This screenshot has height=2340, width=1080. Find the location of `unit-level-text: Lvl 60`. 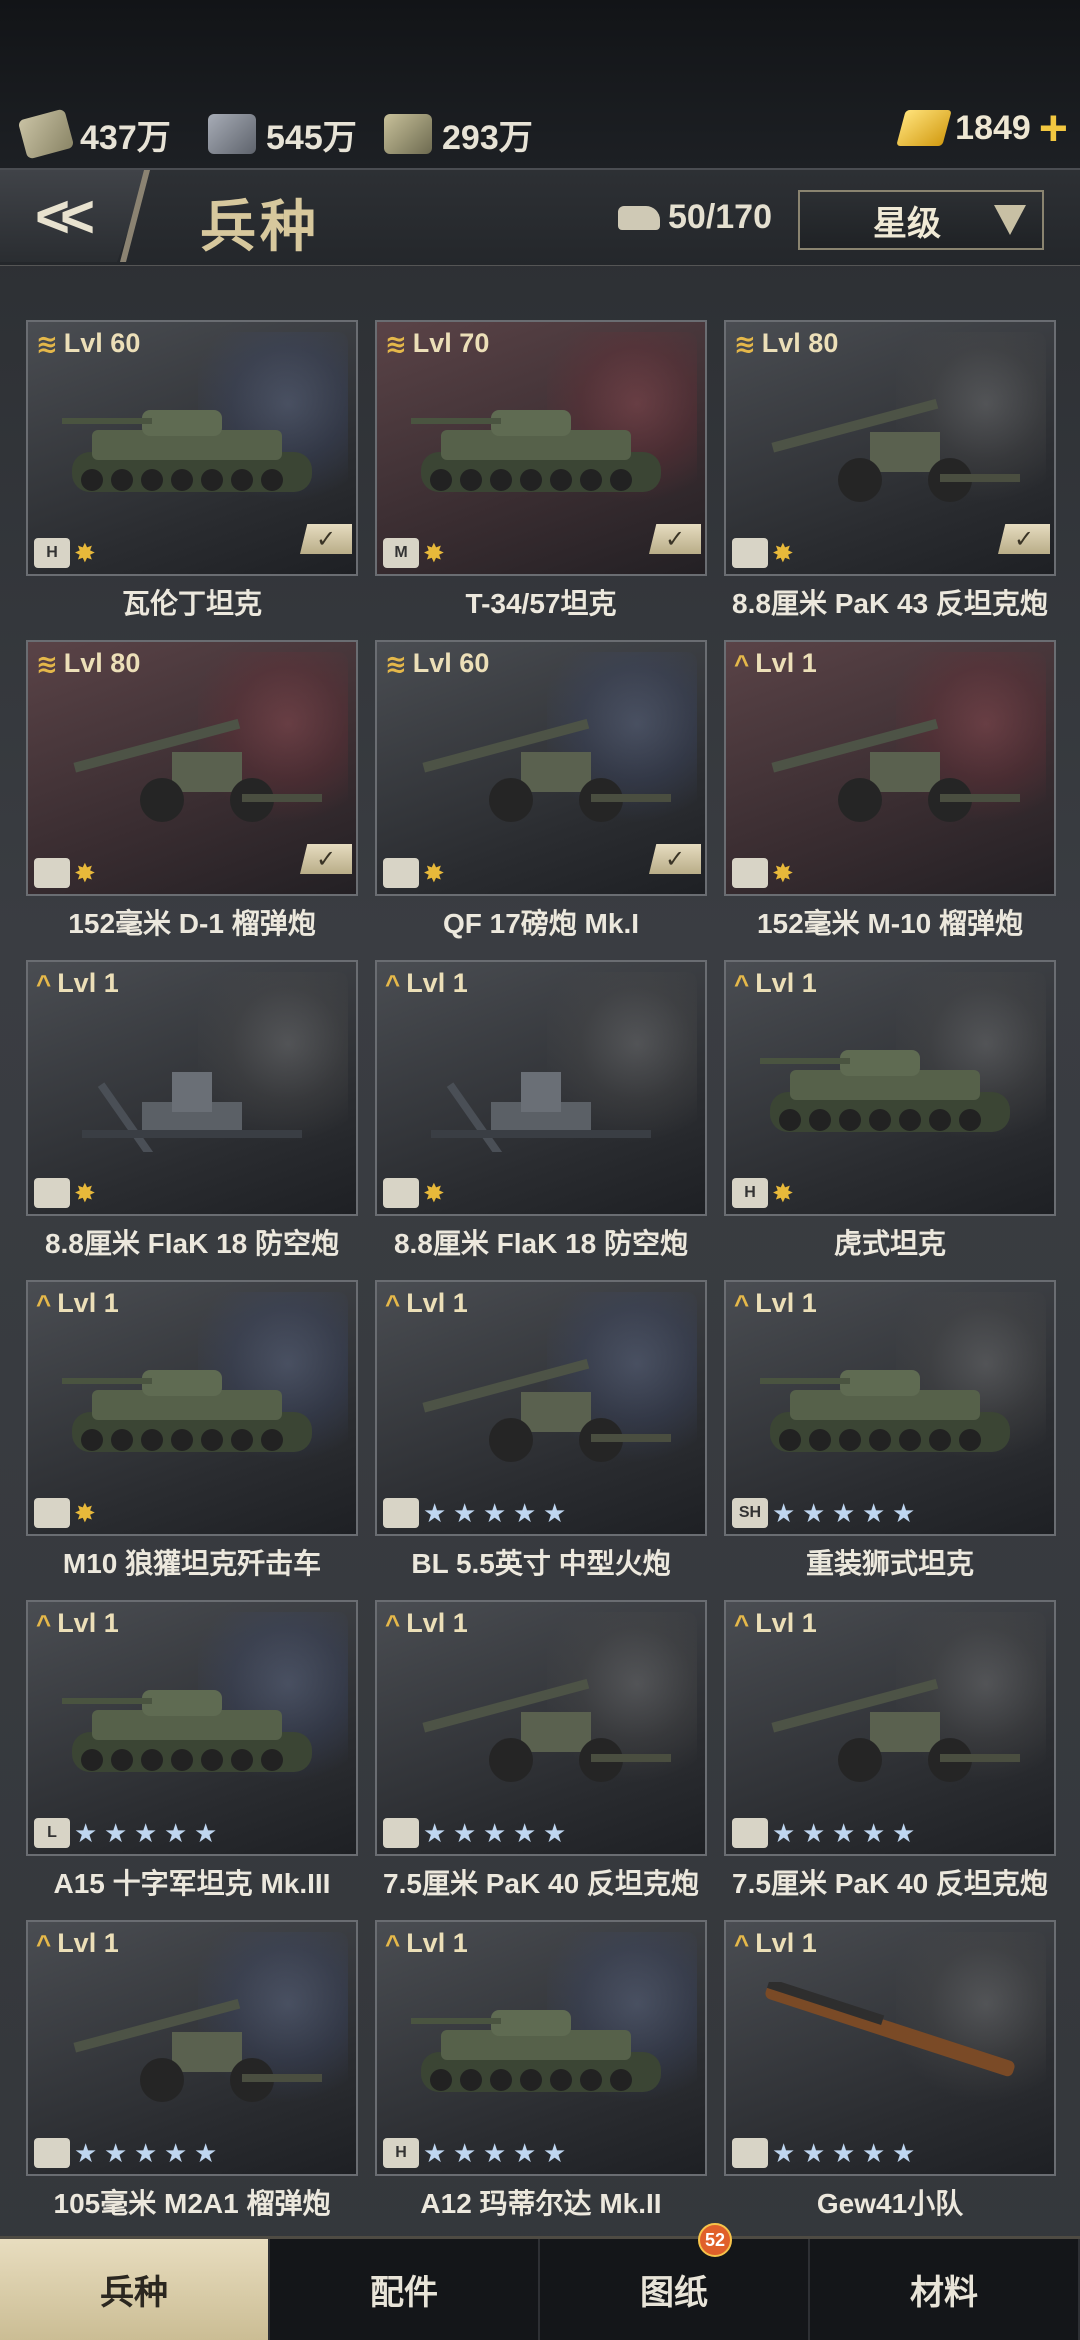

unit-level-text: Lvl 60 is located at coordinates (451, 663).